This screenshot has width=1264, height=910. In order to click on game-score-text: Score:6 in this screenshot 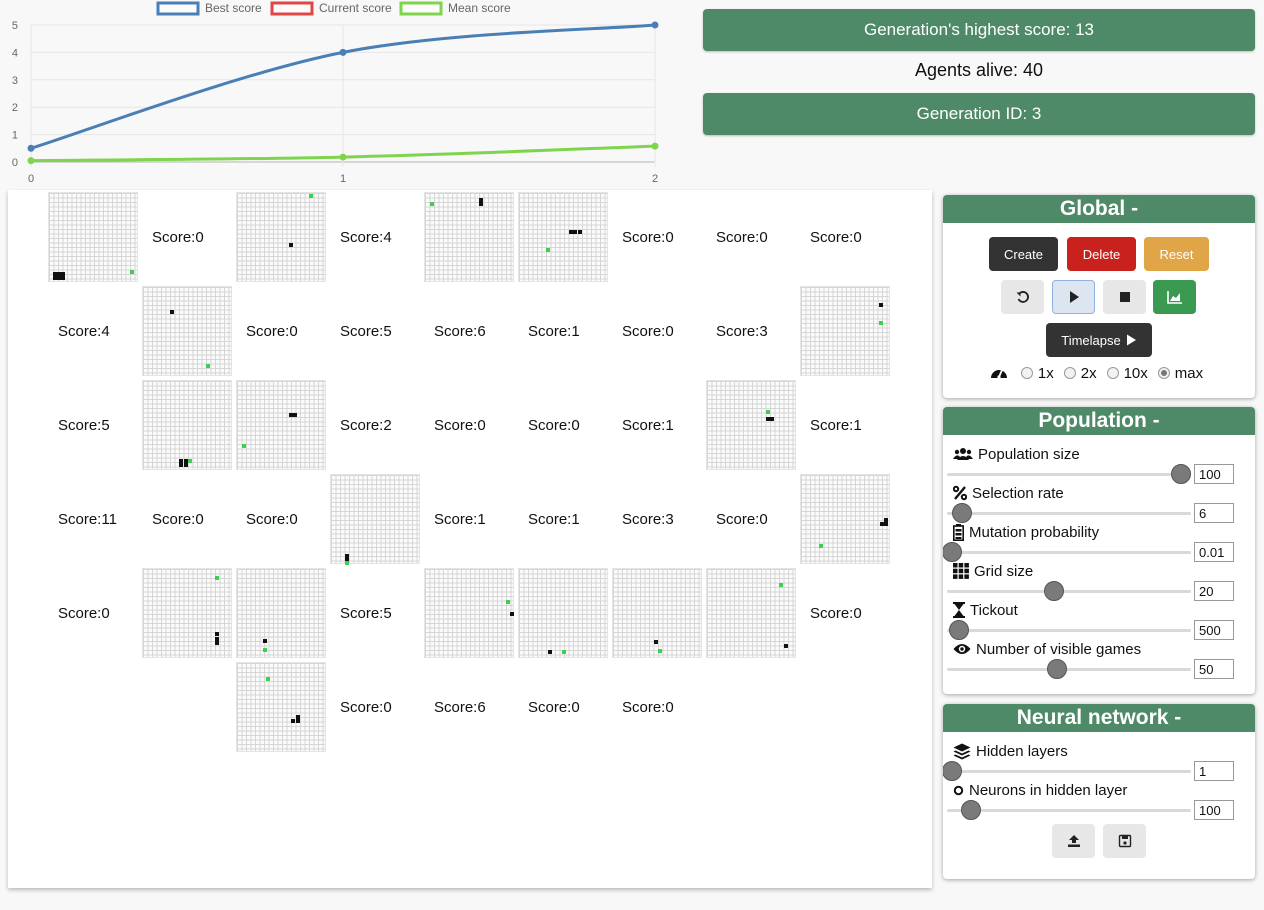, I will do `click(460, 331)`.